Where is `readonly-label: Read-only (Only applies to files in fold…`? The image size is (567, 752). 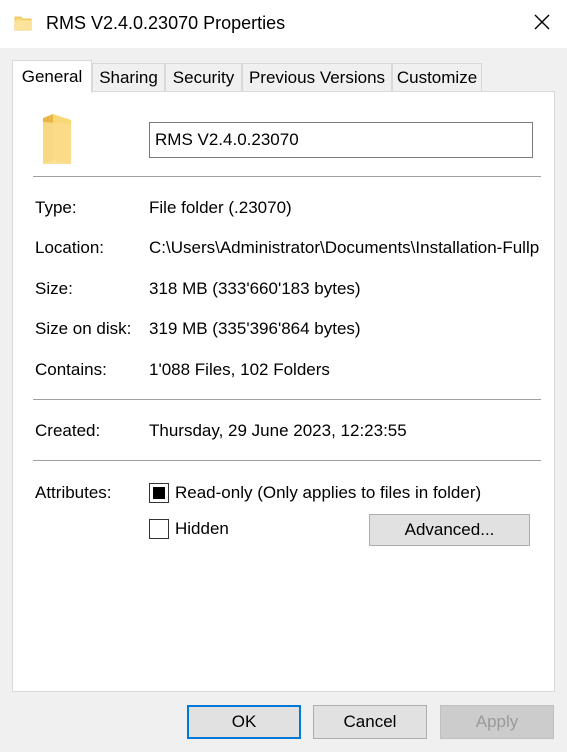 readonly-label: Read-only (Only applies to files in fold… is located at coordinates (328, 493).